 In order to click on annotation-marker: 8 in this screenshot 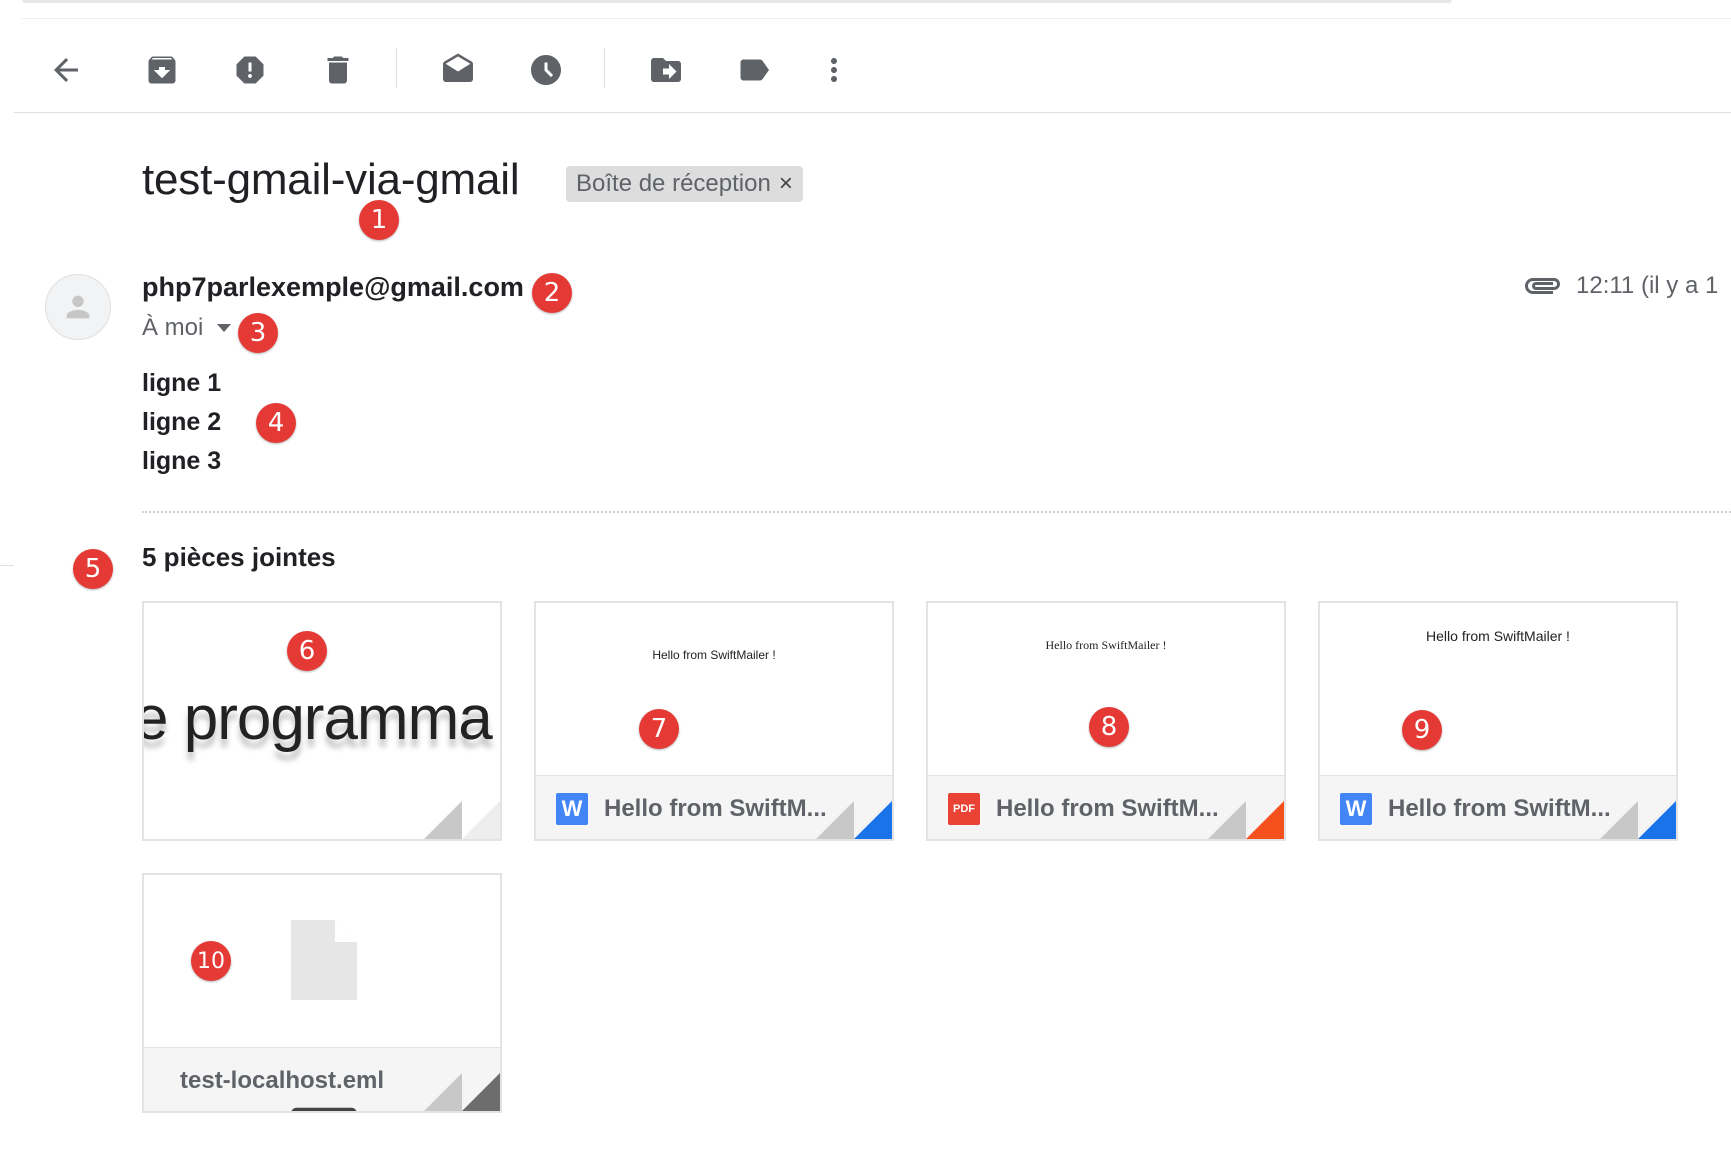, I will do `click(1109, 727)`.